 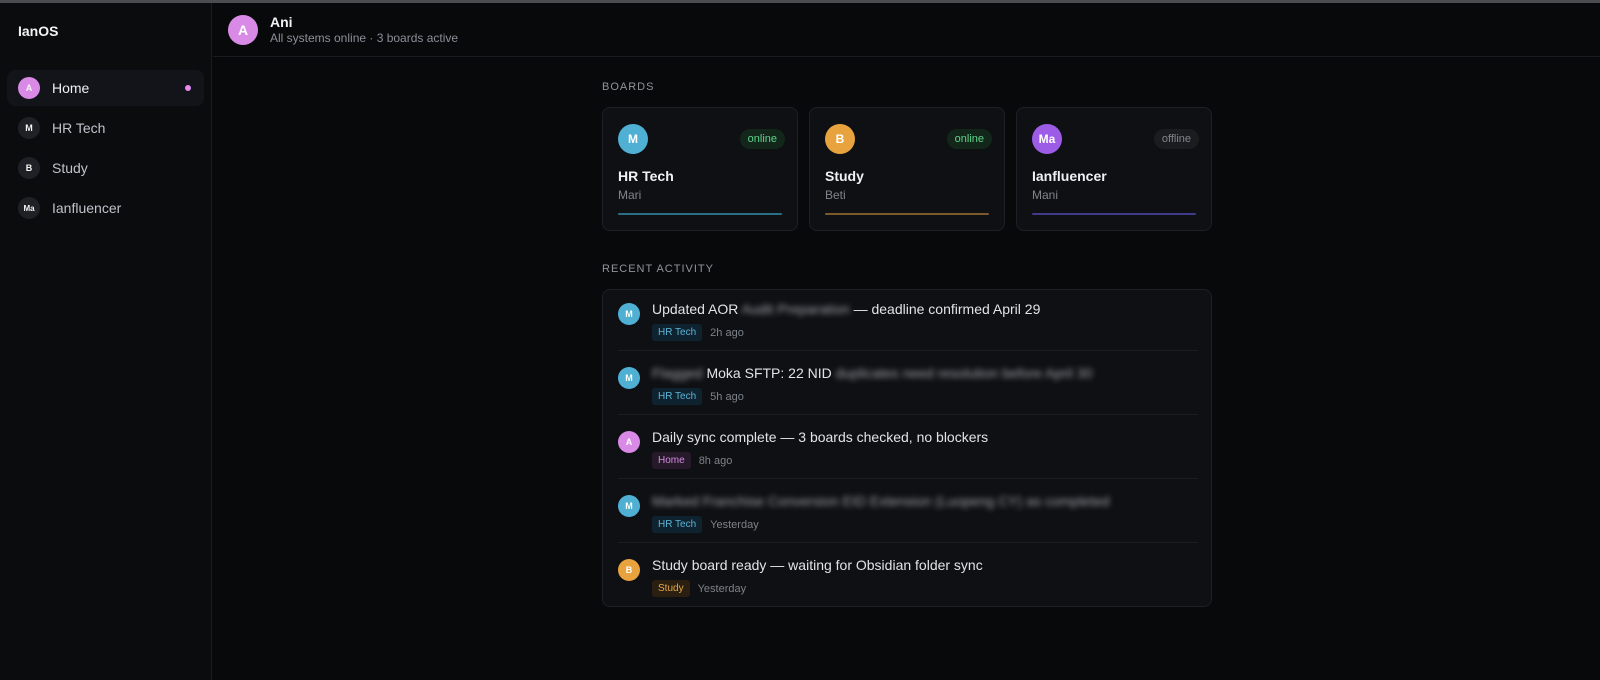 What do you see at coordinates (38, 31) in the screenshot?
I see `app-brand: IanOS` at bounding box center [38, 31].